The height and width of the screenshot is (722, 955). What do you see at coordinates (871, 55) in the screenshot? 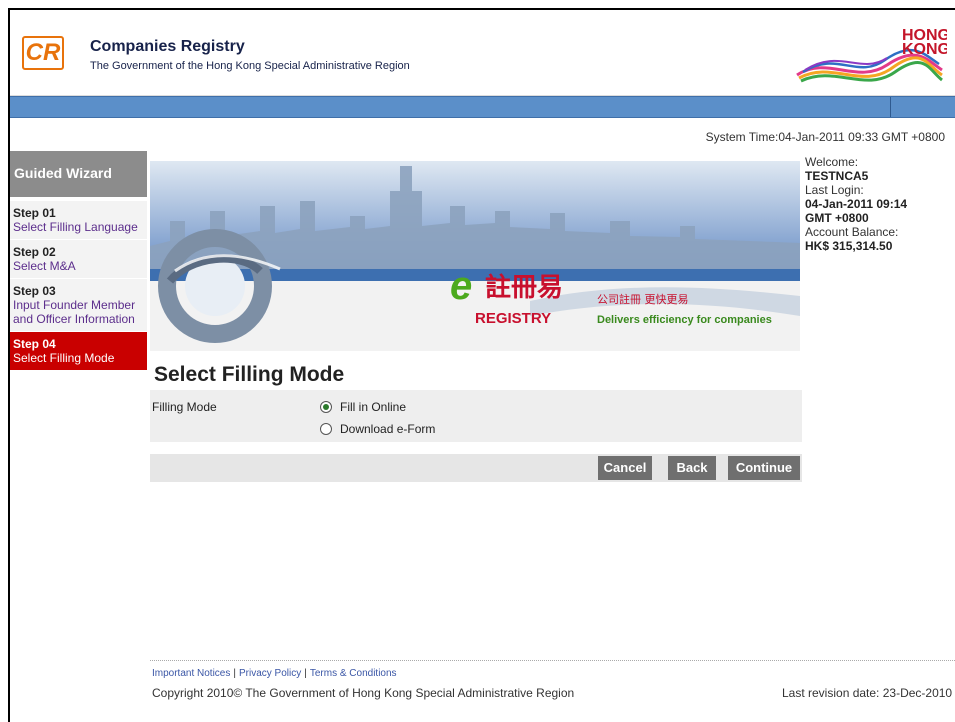
I see `hong-kong-logo: HONG KONG` at bounding box center [871, 55].